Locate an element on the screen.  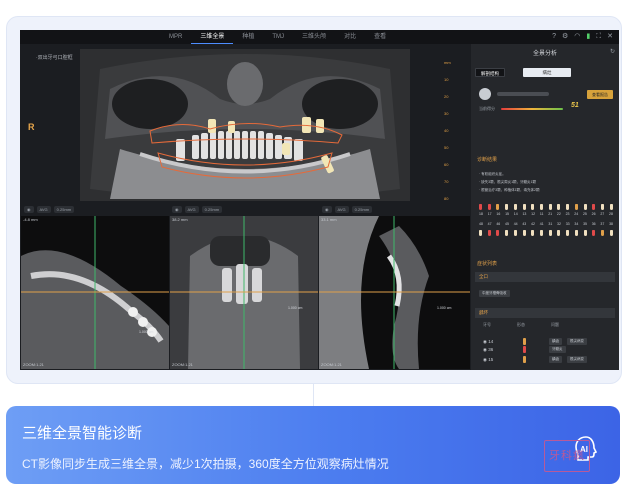
issue-tag: 牙髓炎 is located at coordinates (557, 349).